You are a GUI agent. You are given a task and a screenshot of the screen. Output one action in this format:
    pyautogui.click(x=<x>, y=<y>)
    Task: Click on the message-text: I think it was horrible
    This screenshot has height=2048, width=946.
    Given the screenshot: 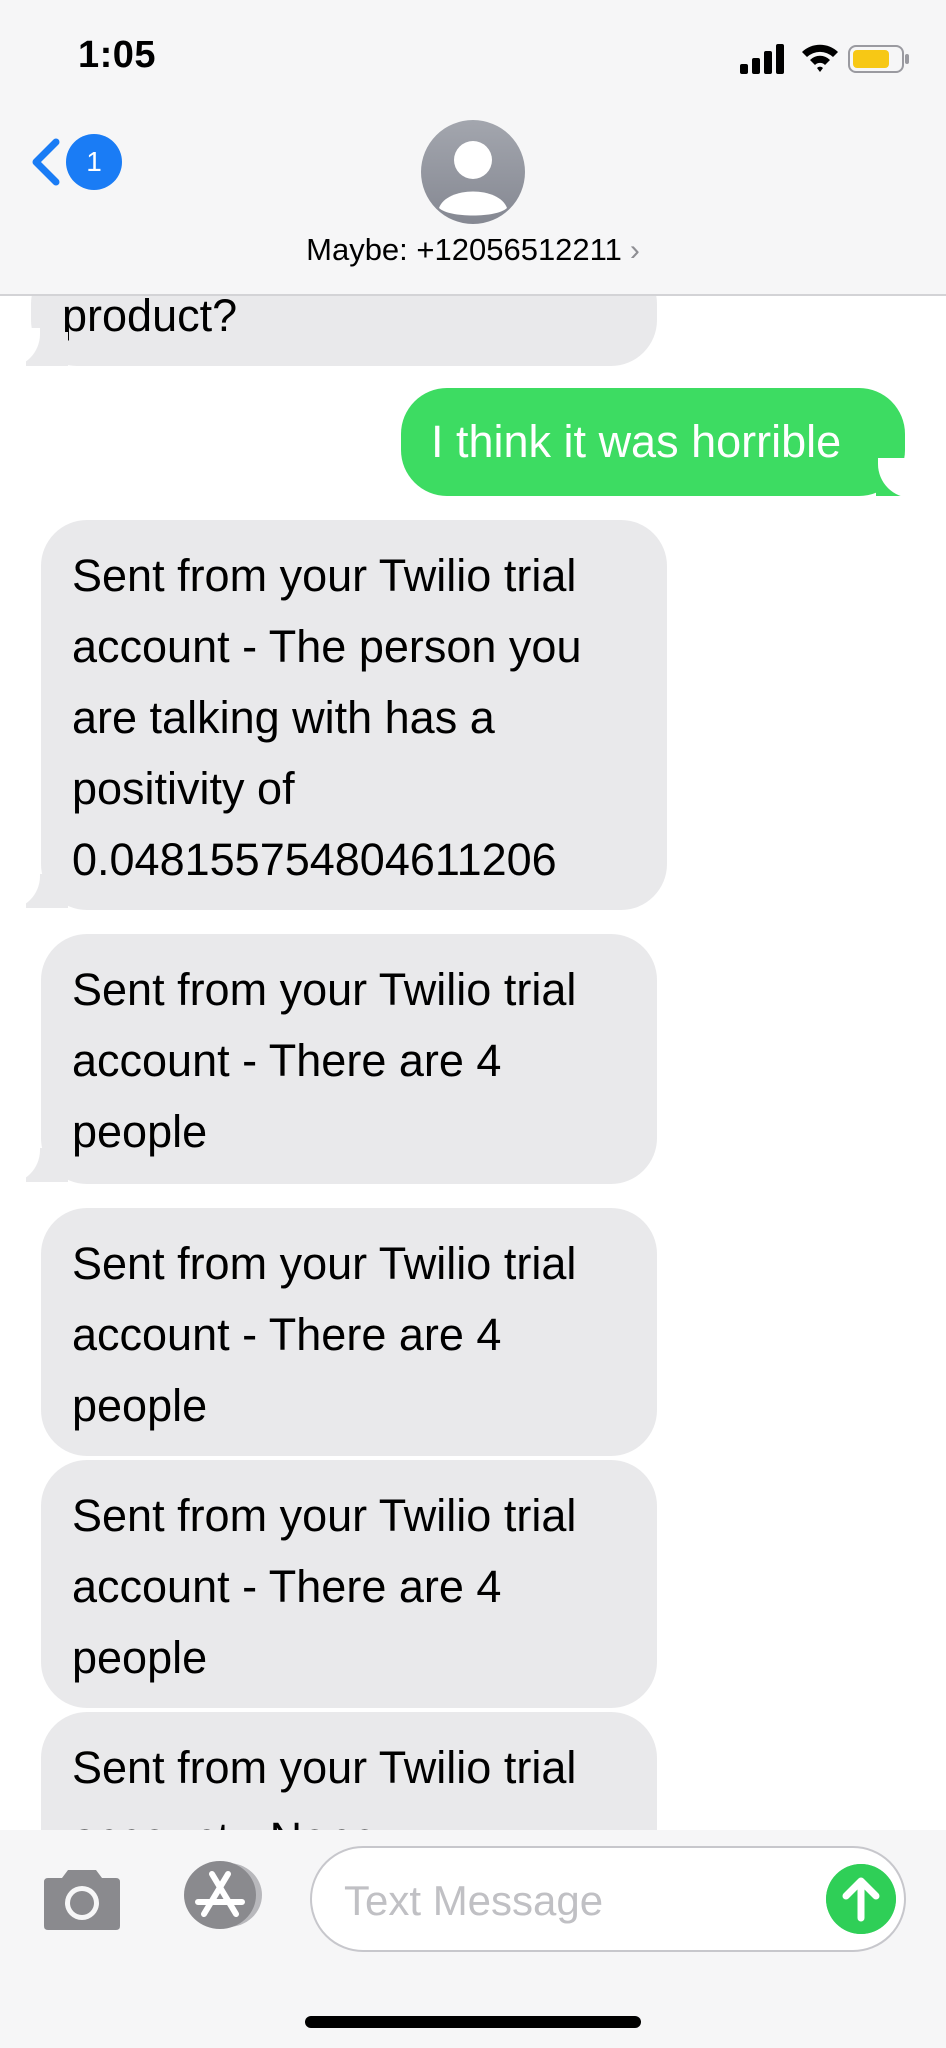 What is the action you would take?
    pyautogui.click(x=636, y=441)
    